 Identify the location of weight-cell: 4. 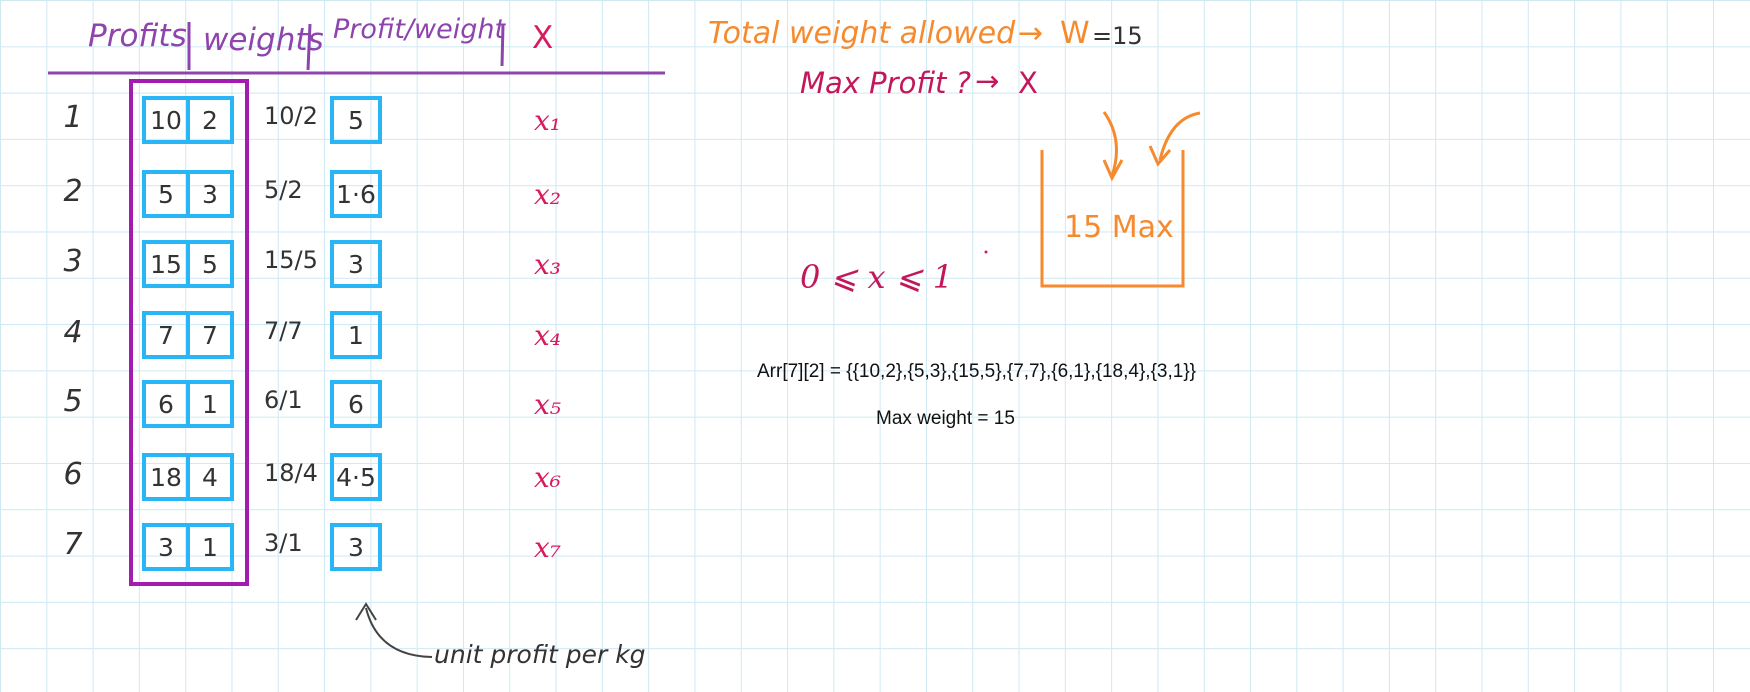
(210, 477).